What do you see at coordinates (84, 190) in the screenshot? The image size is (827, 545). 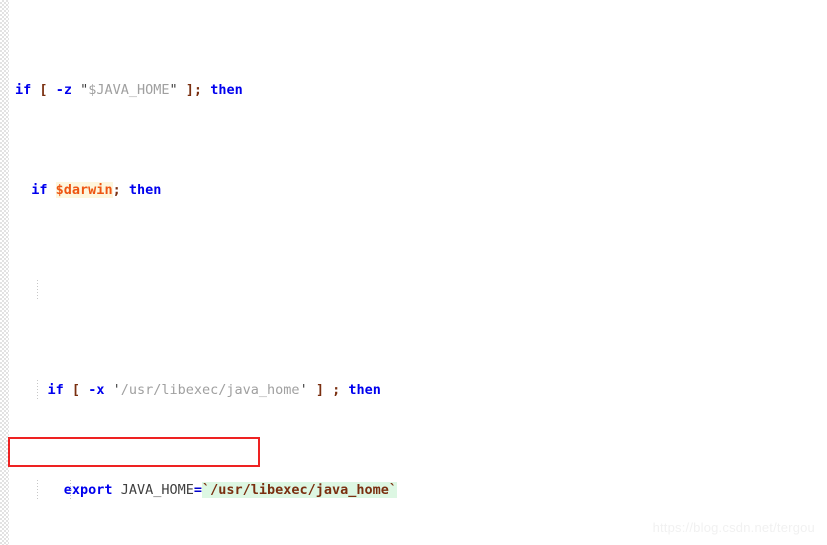 I see `token-variable: $darwin` at bounding box center [84, 190].